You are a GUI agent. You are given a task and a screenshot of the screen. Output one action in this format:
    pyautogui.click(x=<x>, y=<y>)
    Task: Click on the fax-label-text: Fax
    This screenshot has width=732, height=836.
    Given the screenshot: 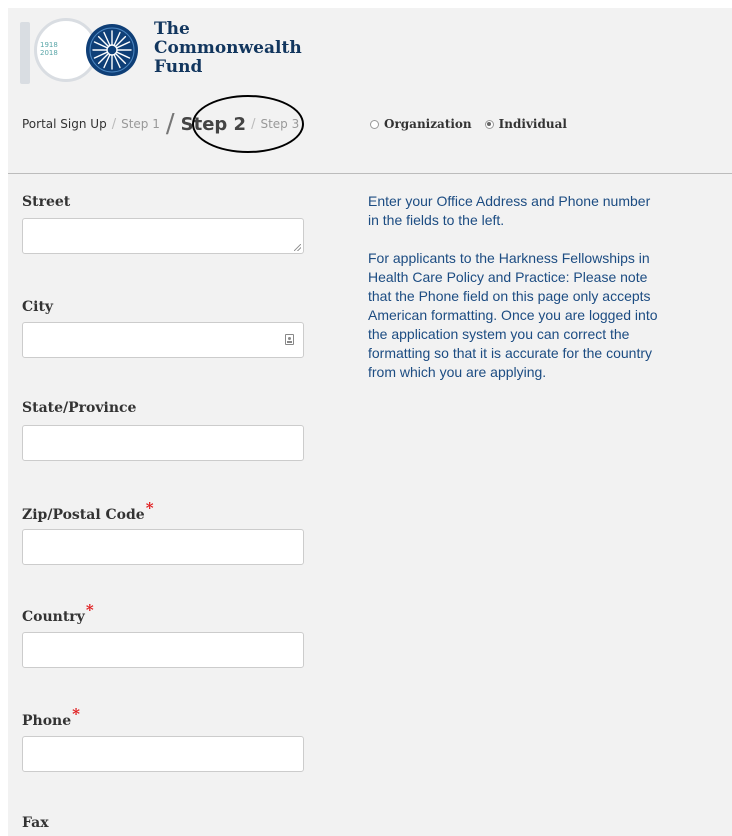 What is the action you would take?
    pyautogui.click(x=35, y=823)
    